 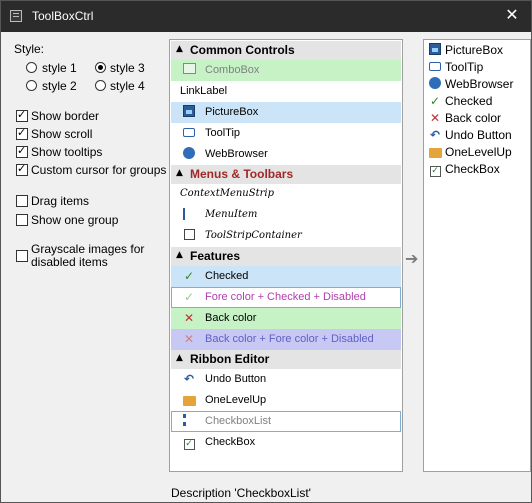 What do you see at coordinates (286, 70) in the screenshot?
I see `item-combobox: ComboBox` at bounding box center [286, 70].